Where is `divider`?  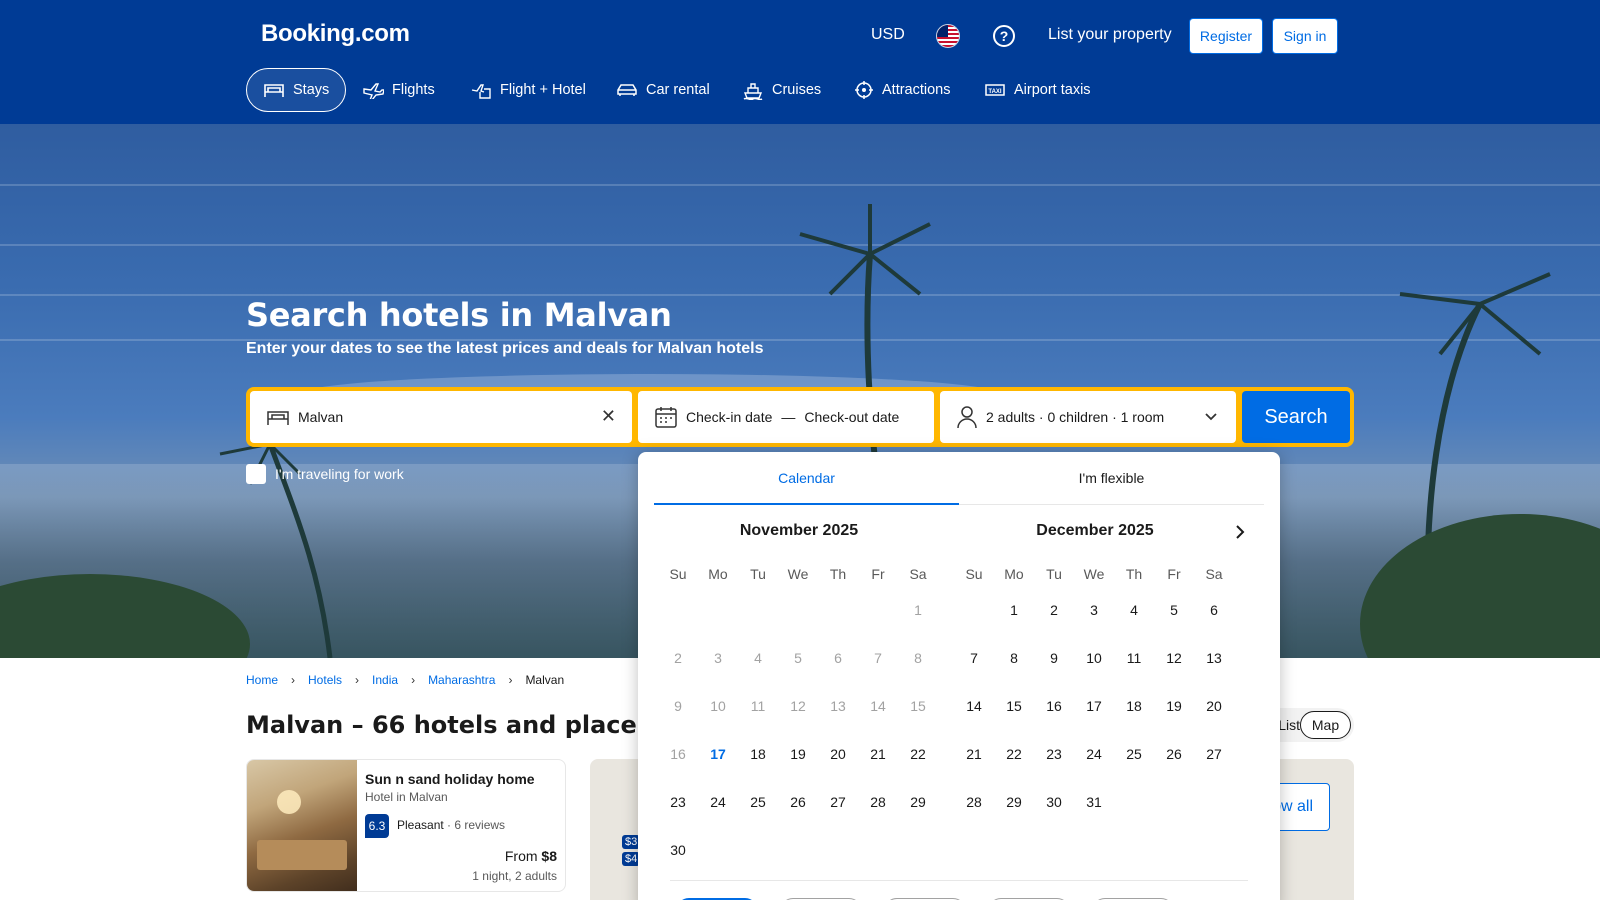 divider is located at coordinates (959, 880).